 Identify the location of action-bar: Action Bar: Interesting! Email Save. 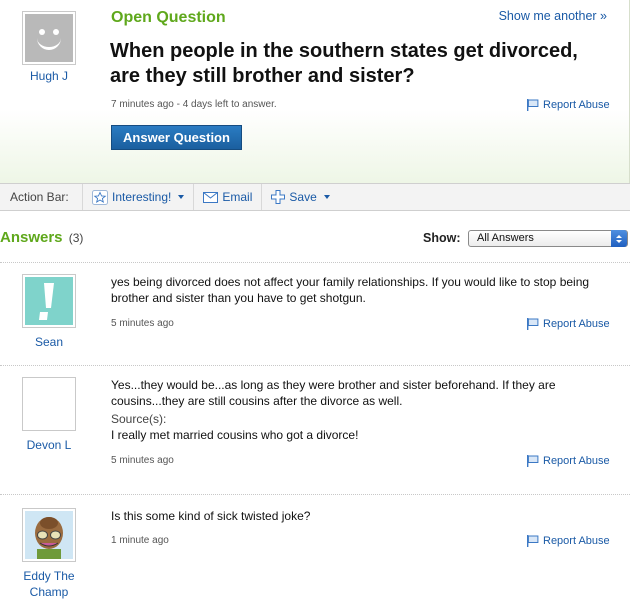
(315, 197).